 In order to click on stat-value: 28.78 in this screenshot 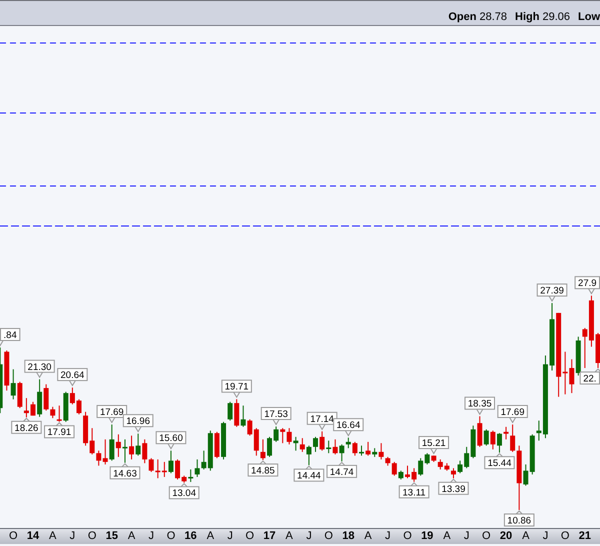, I will do `click(493, 17)`.